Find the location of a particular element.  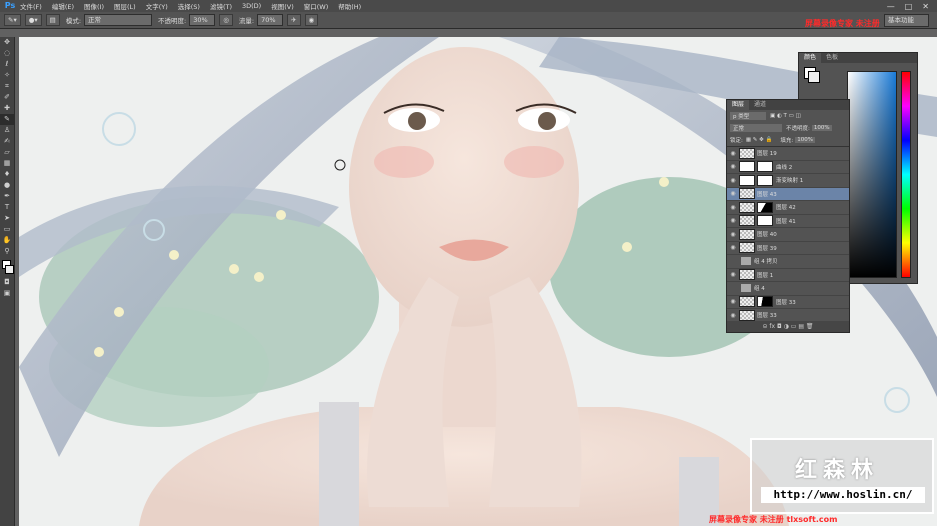

layer-row: ◉ 图层 1 is located at coordinates (788, 275).